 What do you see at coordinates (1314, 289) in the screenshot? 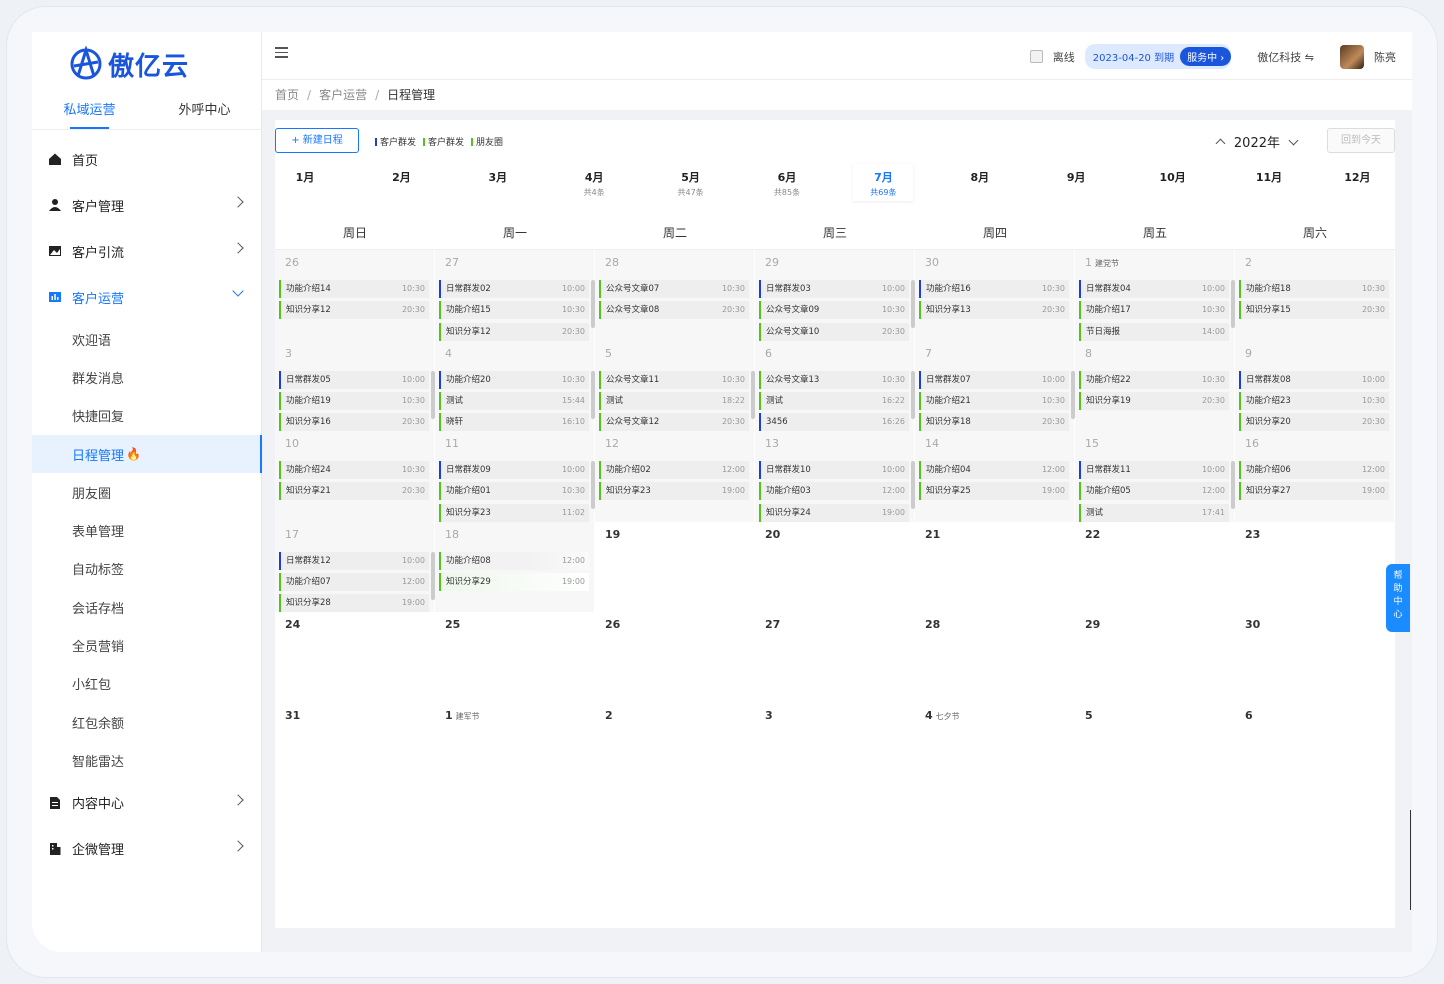
I see `schedule-event: 功能介绍18 10:30` at bounding box center [1314, 289].